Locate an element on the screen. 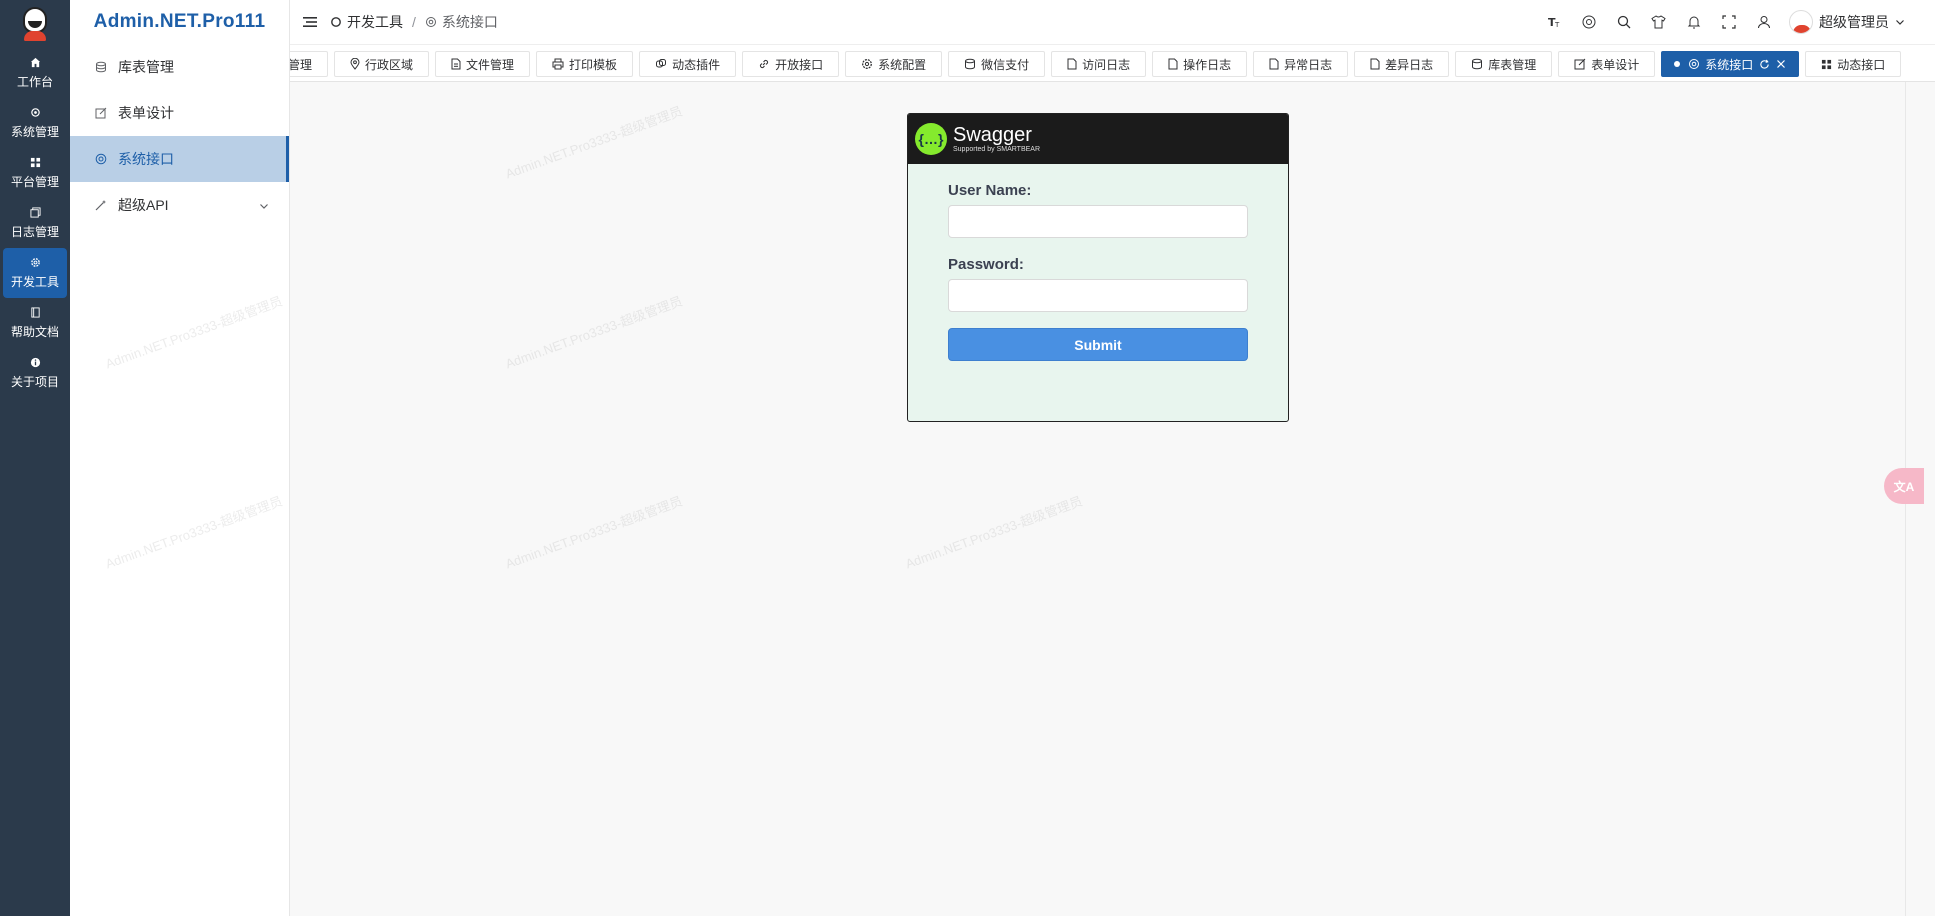 The height and width of the screenshot is (916, 1935). sidebar-item-super-api: 超级API is located at coordinates (179, 205).